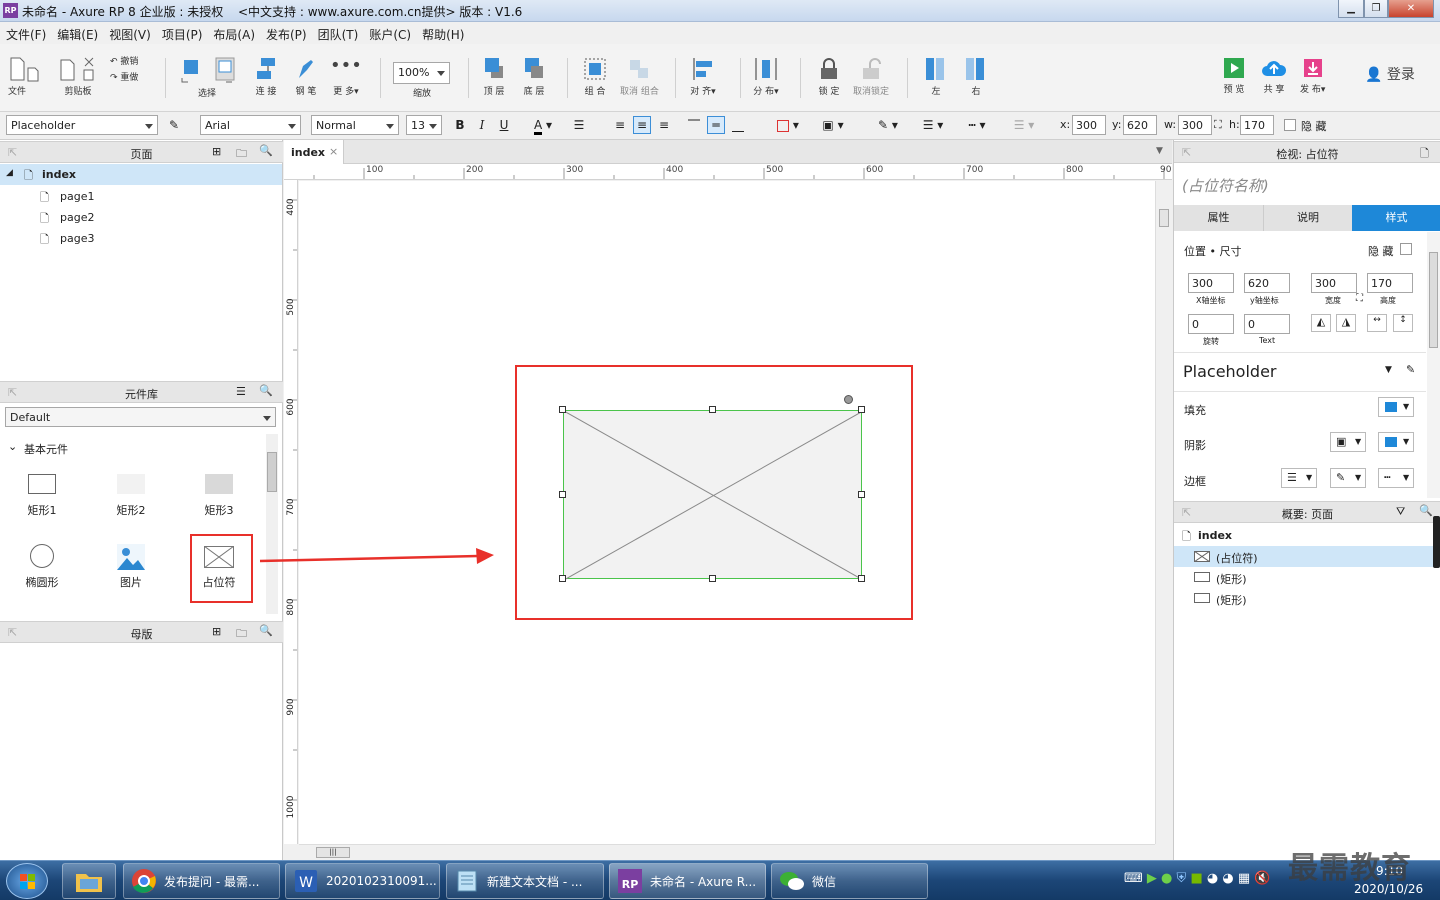  Describe the element at coordinates (543, 125) in the screenshot. I see `font-color-button: A ▾` at that location.